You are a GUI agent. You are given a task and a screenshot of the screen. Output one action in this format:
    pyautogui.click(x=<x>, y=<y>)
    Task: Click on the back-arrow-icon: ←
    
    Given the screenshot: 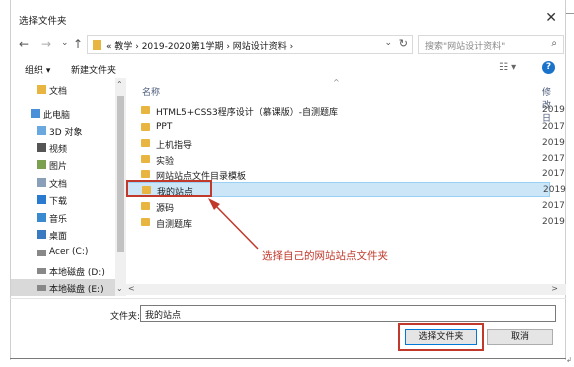 What is the action you would take?
    pyautogui.click(x=24, y=44)
    